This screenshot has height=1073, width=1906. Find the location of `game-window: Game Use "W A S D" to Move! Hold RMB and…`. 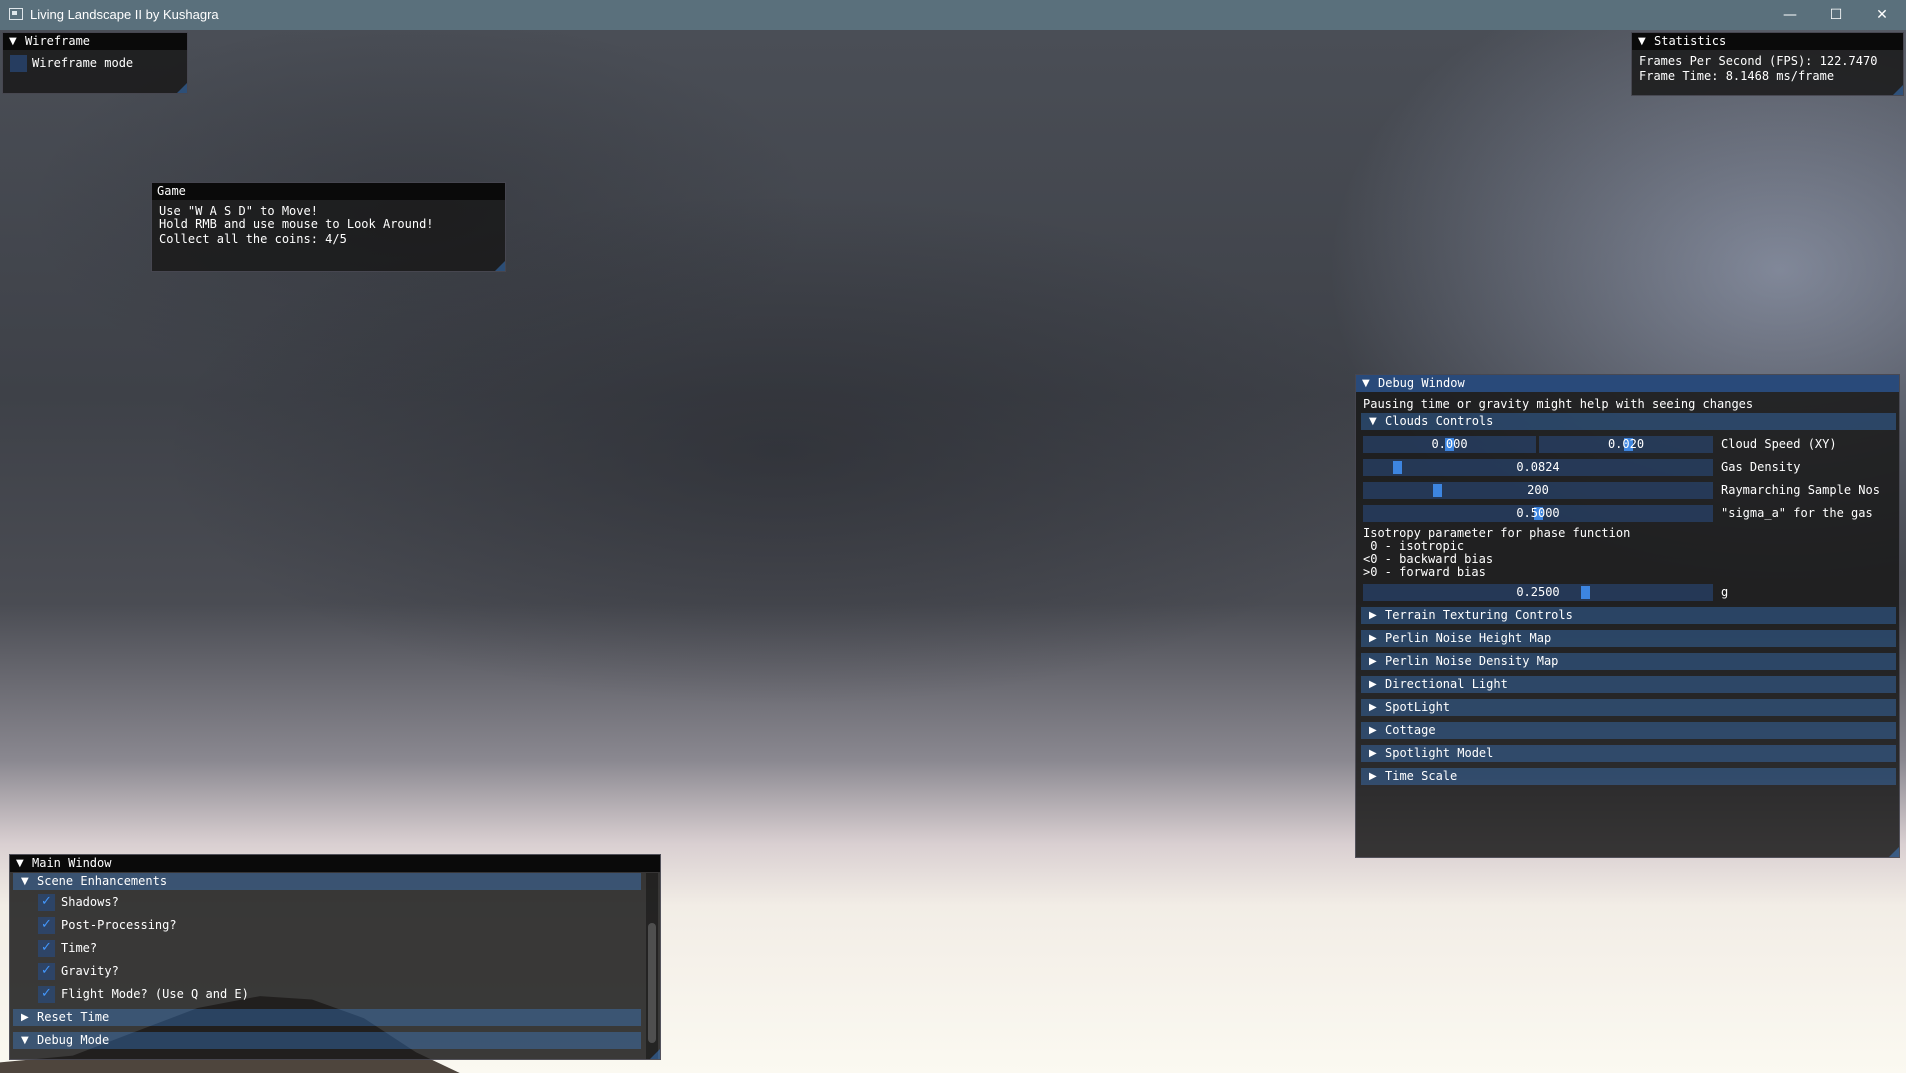

game-window: Game Use "W A S D" to Move! Hold RMB and… is located at coordinates (328, 227).